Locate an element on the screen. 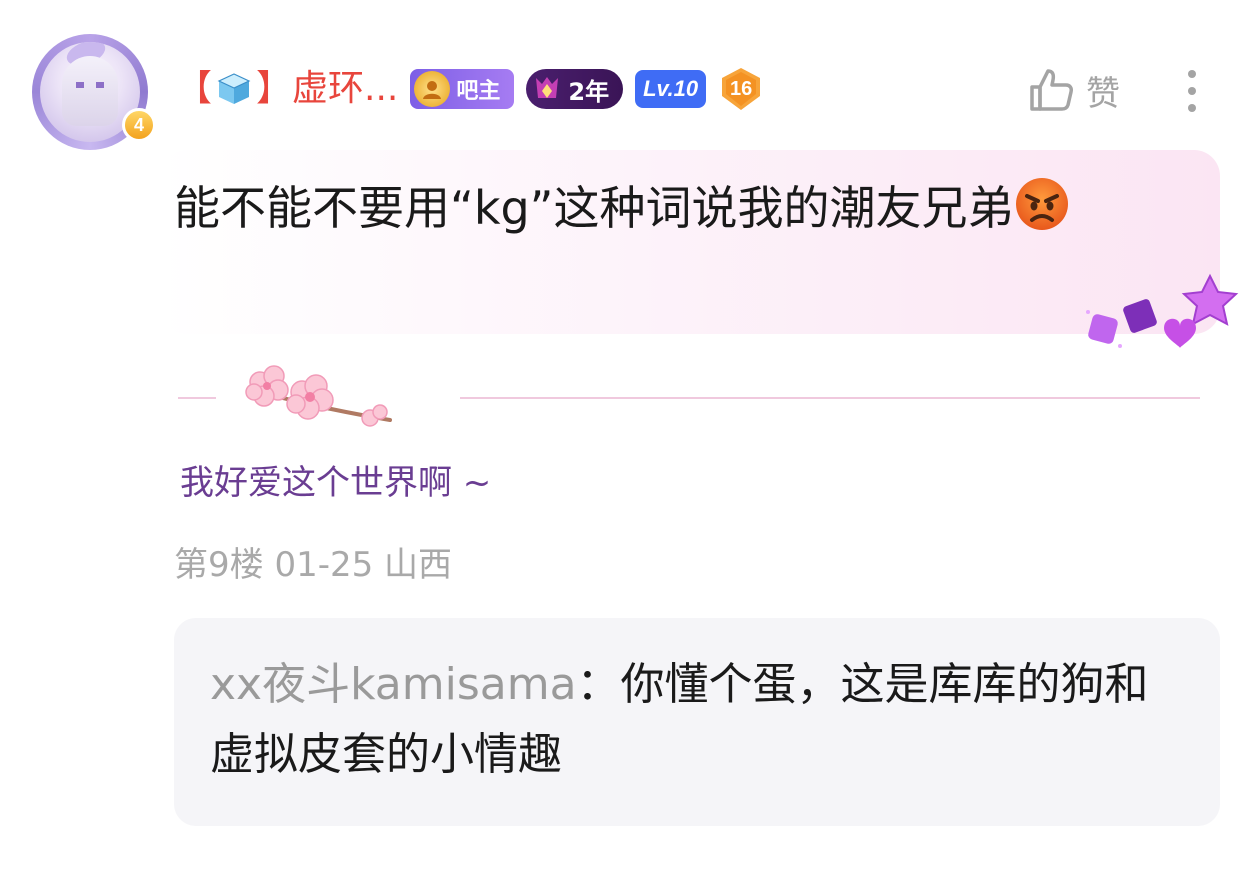 This screenshot has height=879, width=1260. cherry-blossom-icon is located at coordinates (318, 396).